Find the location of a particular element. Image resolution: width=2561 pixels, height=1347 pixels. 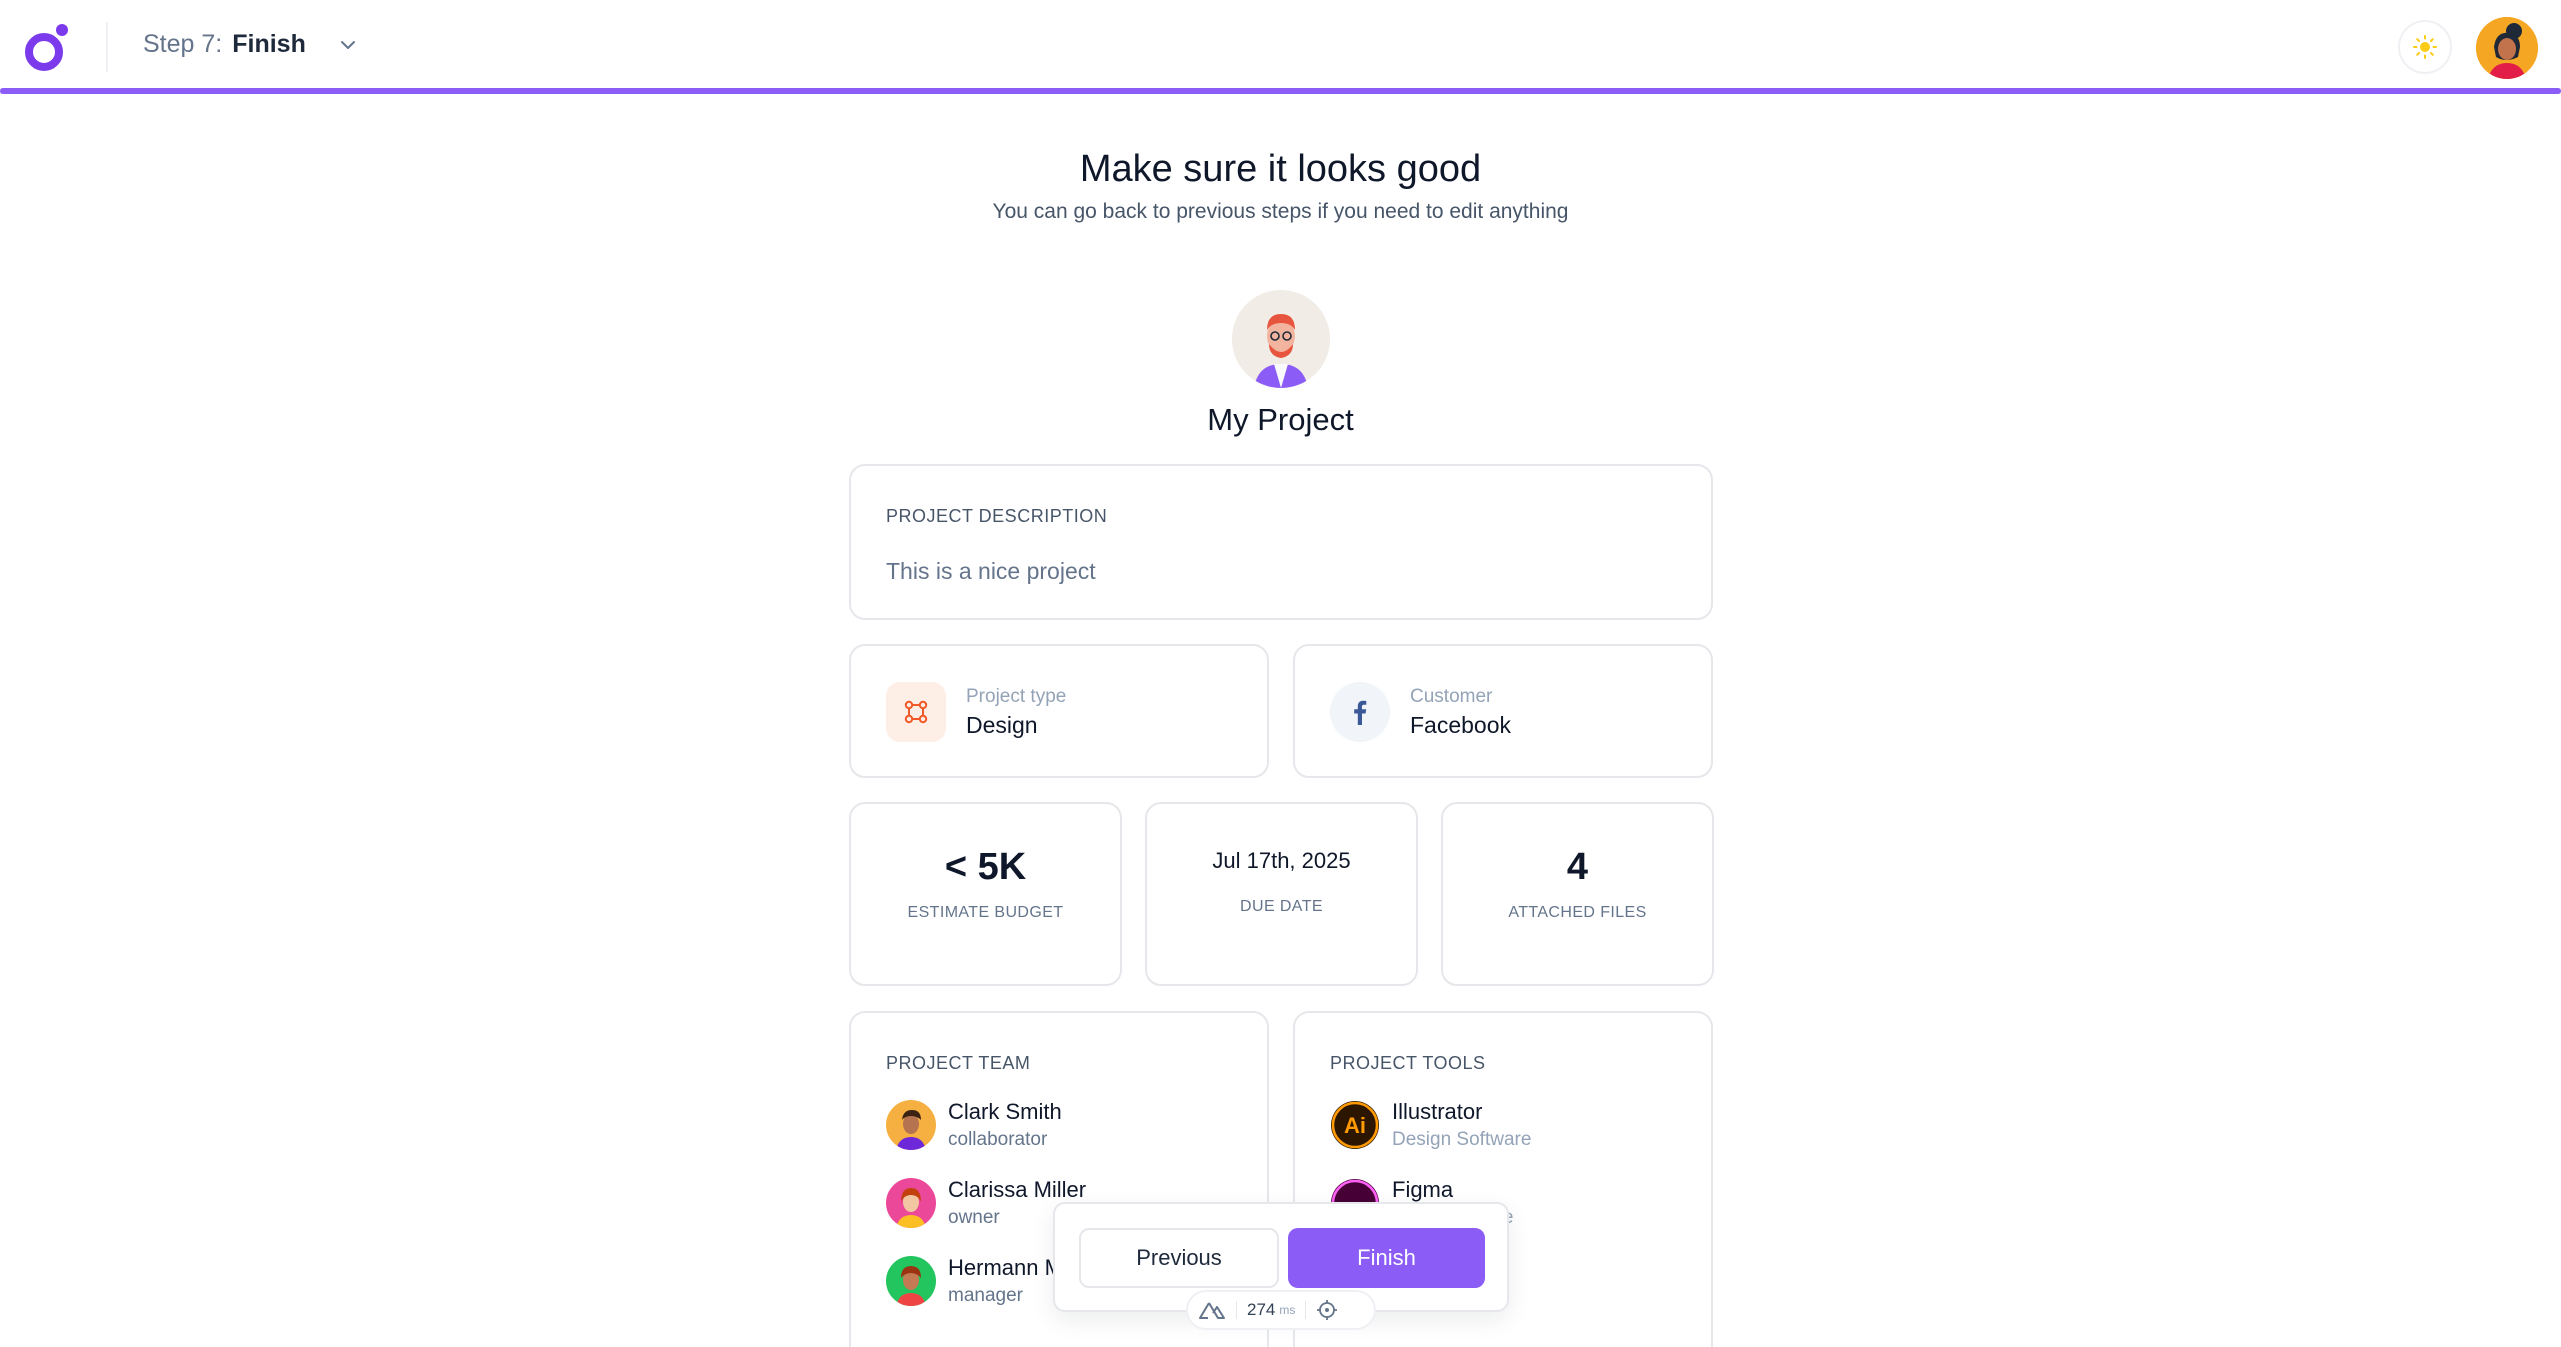

project-tools-label: PROJECT TOOLS is located at coordinates (1408, 1063).